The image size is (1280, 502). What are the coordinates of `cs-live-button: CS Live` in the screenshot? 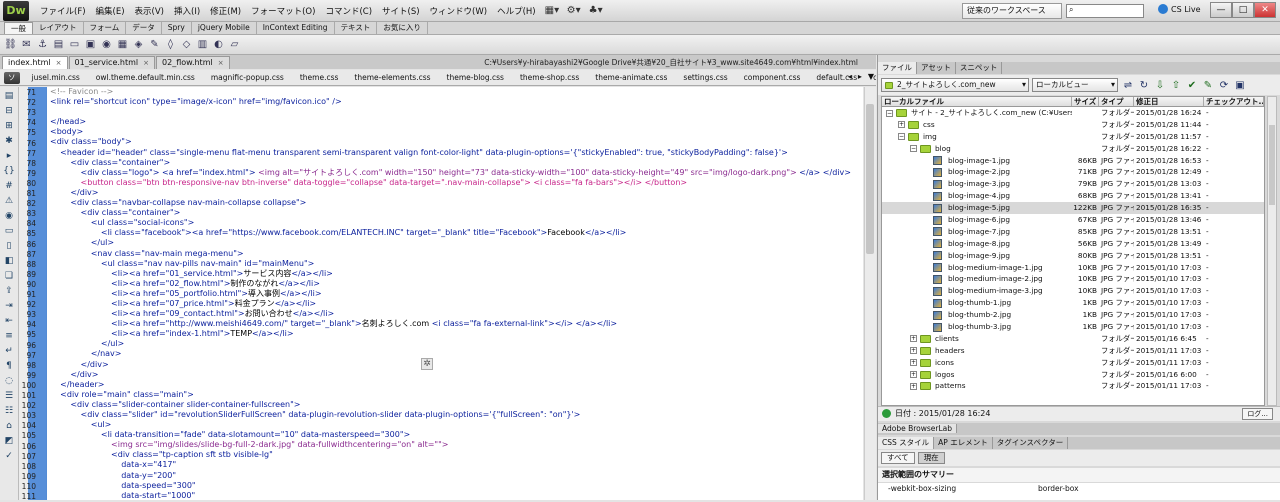 It's located at (1179, 9).